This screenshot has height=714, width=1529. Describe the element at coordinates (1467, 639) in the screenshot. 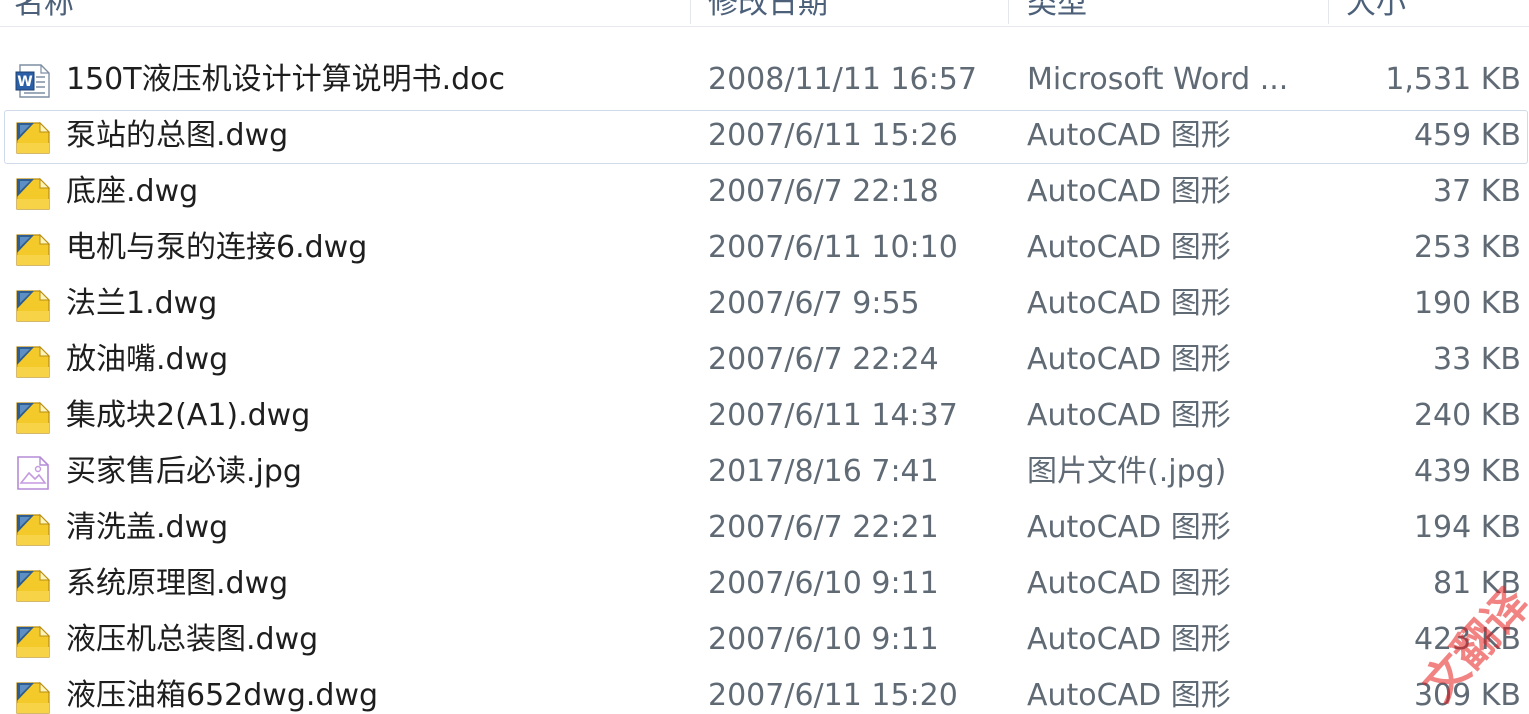

I see `file-size: 423 KB` at that location.